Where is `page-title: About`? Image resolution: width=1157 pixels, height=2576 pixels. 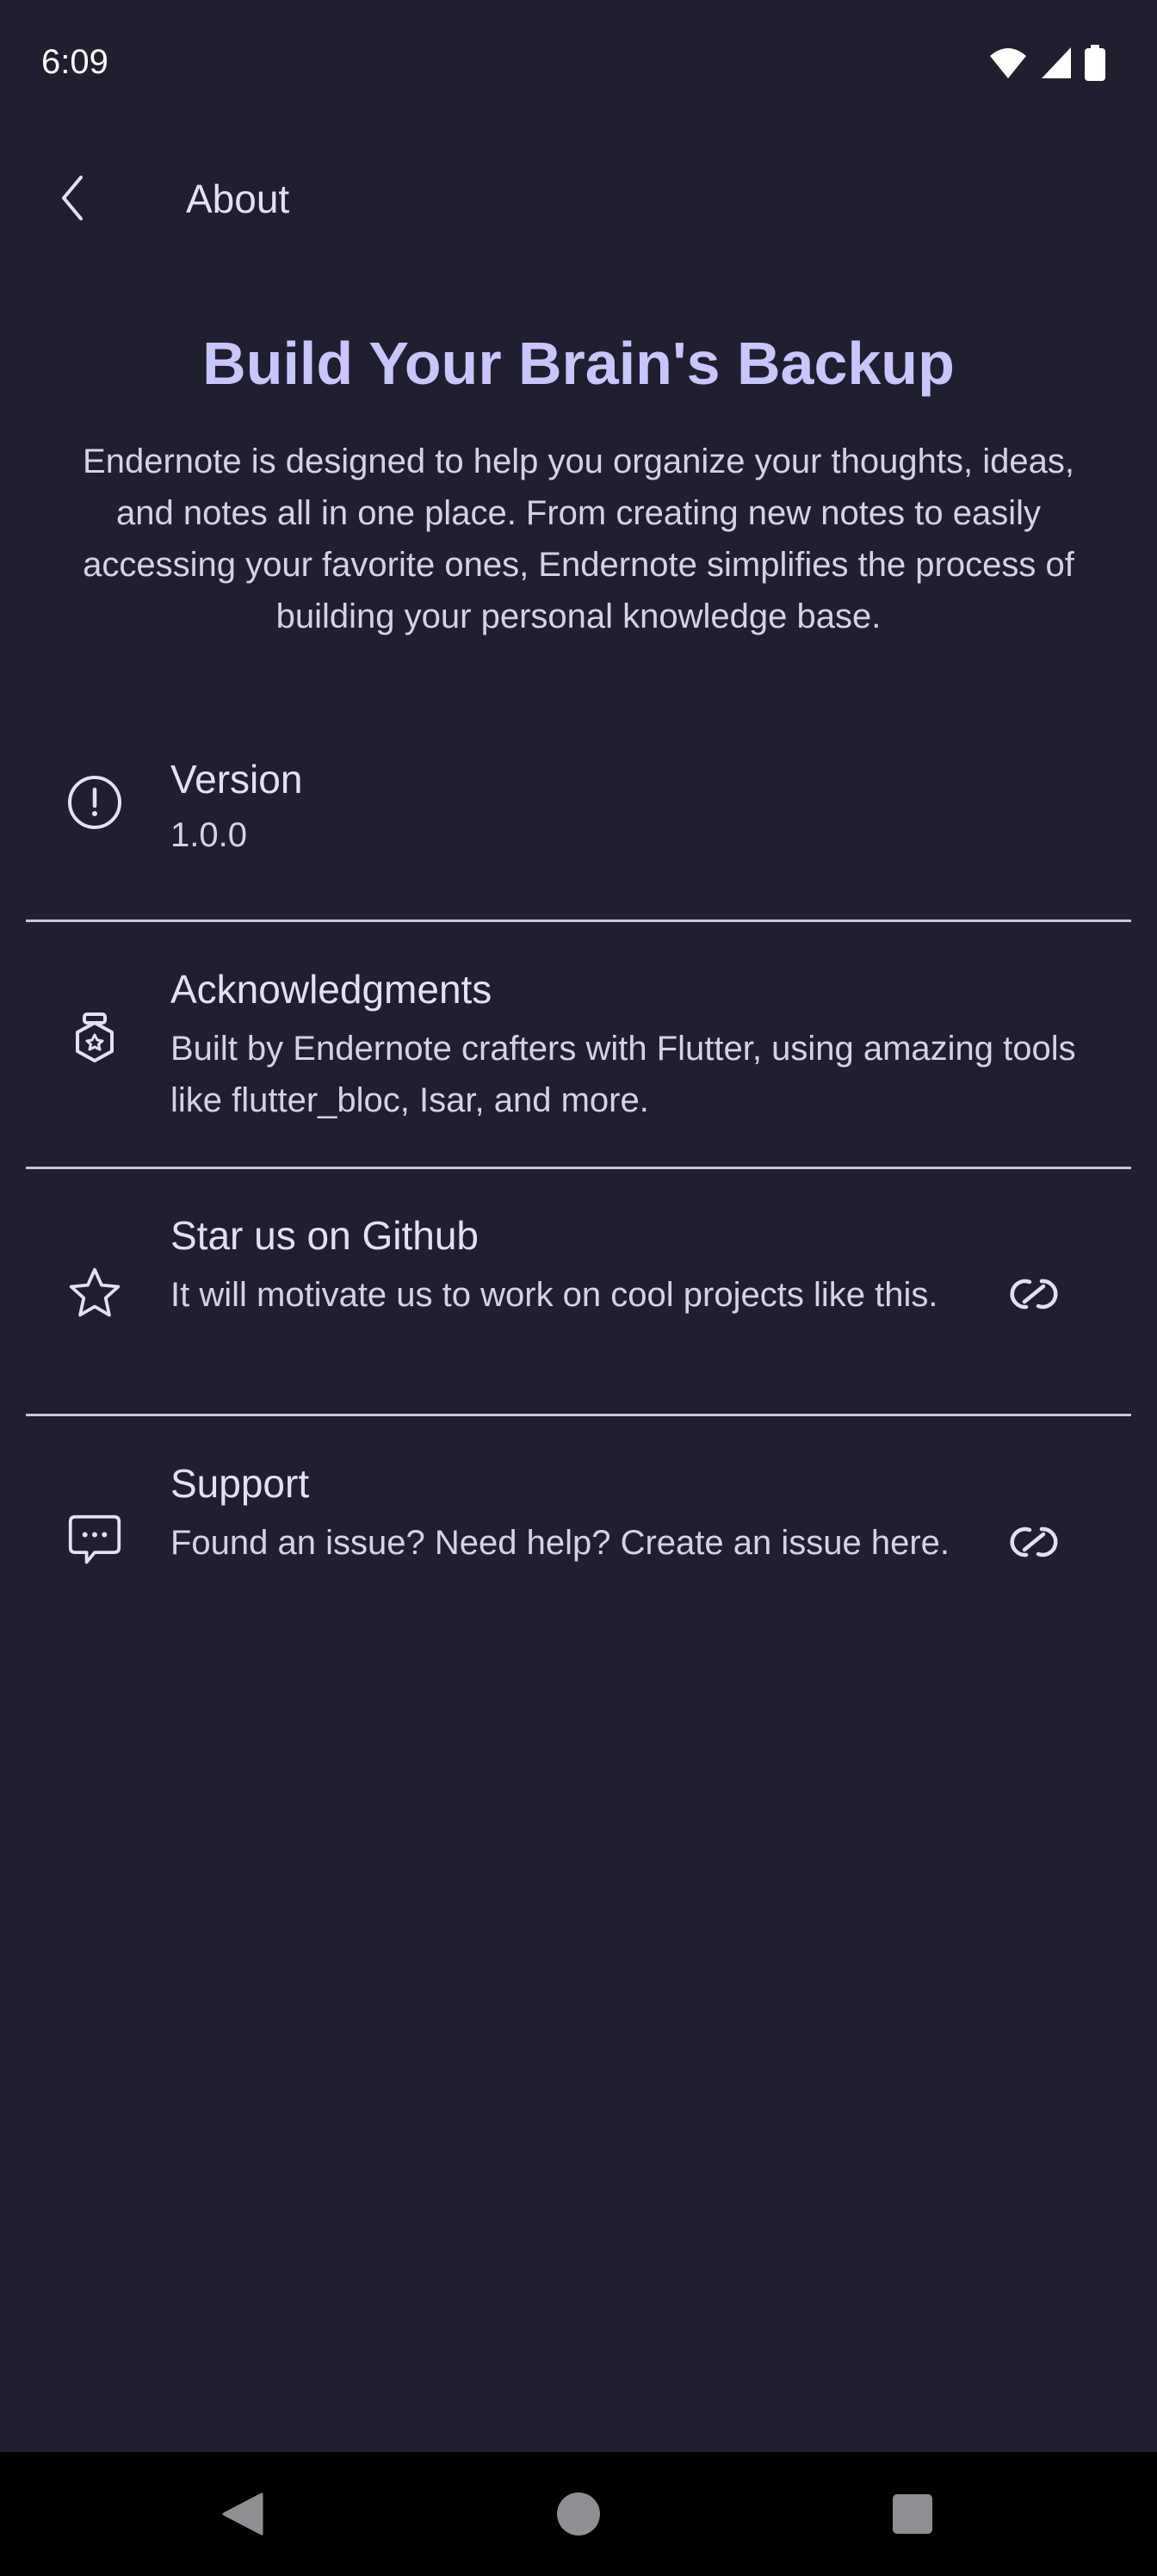
page-title: About is located at coordinates (238, 199).